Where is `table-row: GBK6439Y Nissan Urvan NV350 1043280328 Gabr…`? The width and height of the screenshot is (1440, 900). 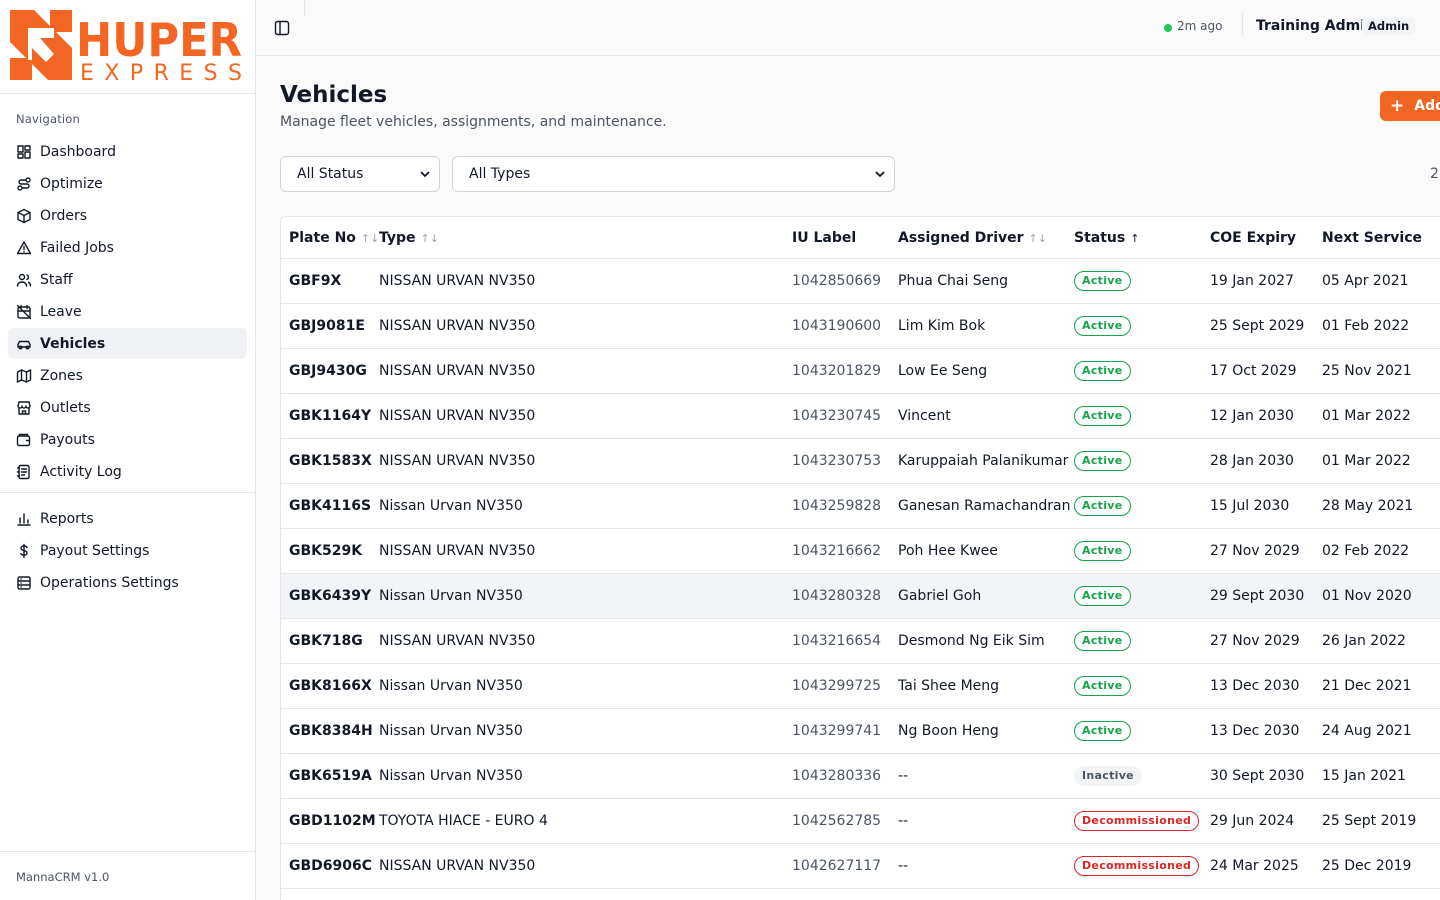
table-row: GBK6439Y Nissan Urvan NV350 1043280328 Gabr… is located at coordinates (860, 596).